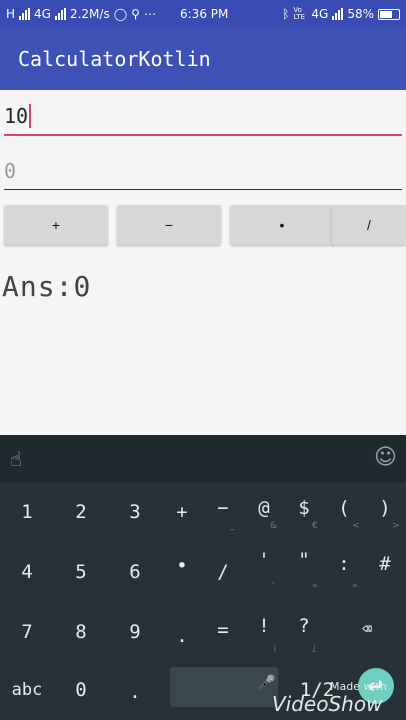  What do you see at coordinates (314, 648) in the screenshot?
I see `key-question-sub: ¿` at bounding box center [314, 648].